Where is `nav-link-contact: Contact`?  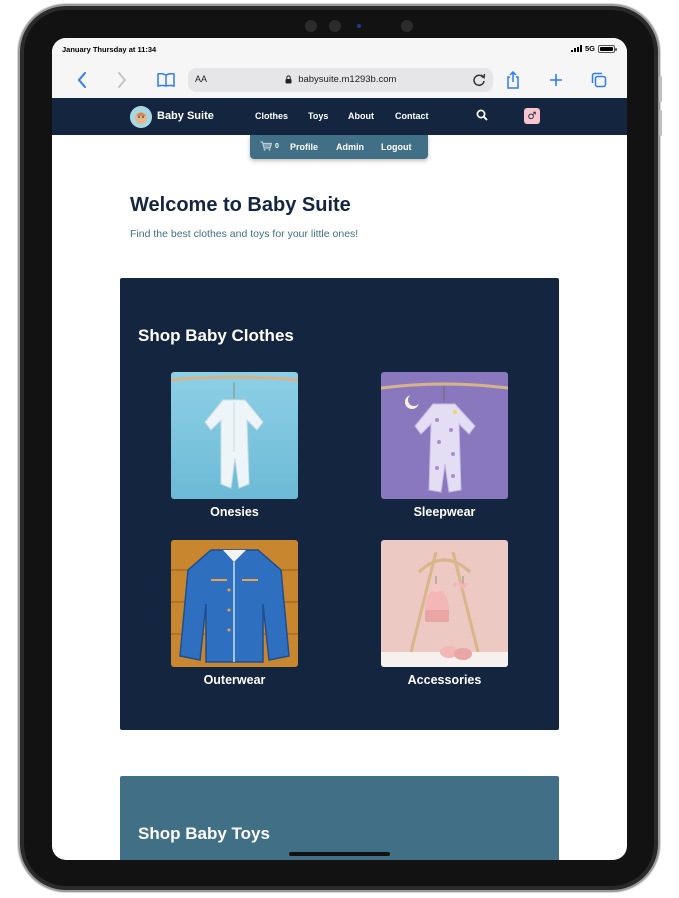 nav-link-contact: Contact is located at coordinates (412, 116).